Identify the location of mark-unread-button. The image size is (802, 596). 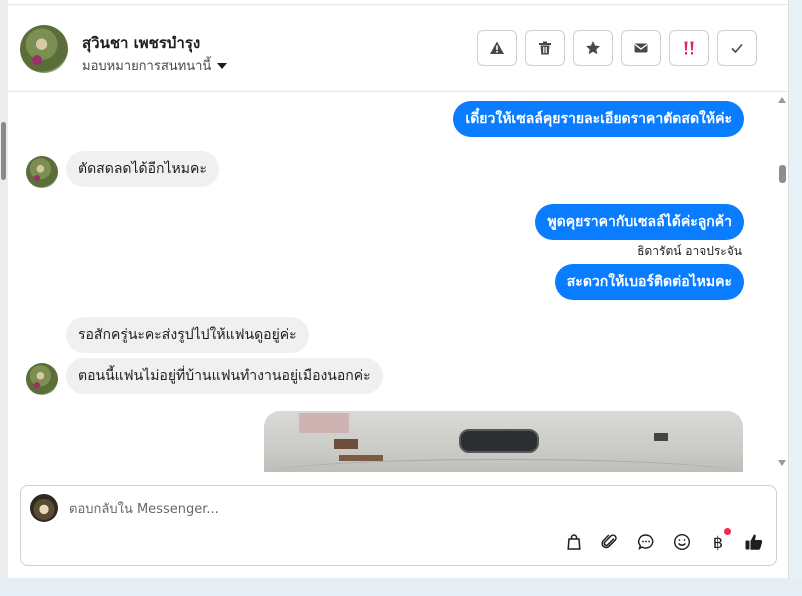
(641, 48).